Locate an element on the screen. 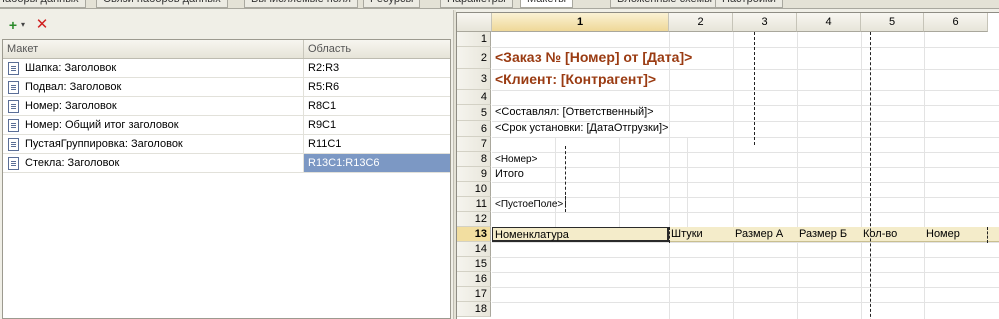 The image size is (999, 319). table-row: Номер: Общий итог заголовок R9C1 is located at coordinates (226, 125).